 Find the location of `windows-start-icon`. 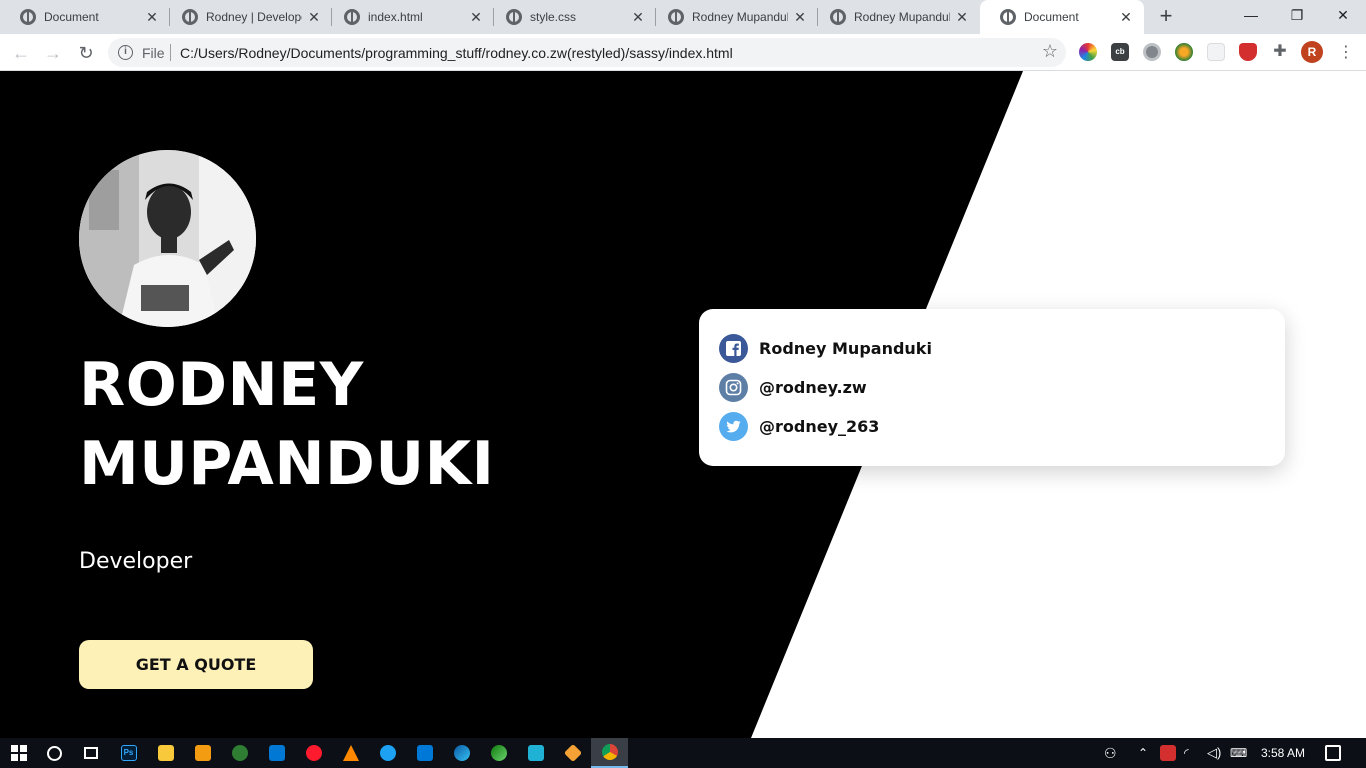

windows-start-icon is located at coordinates (18, 753).